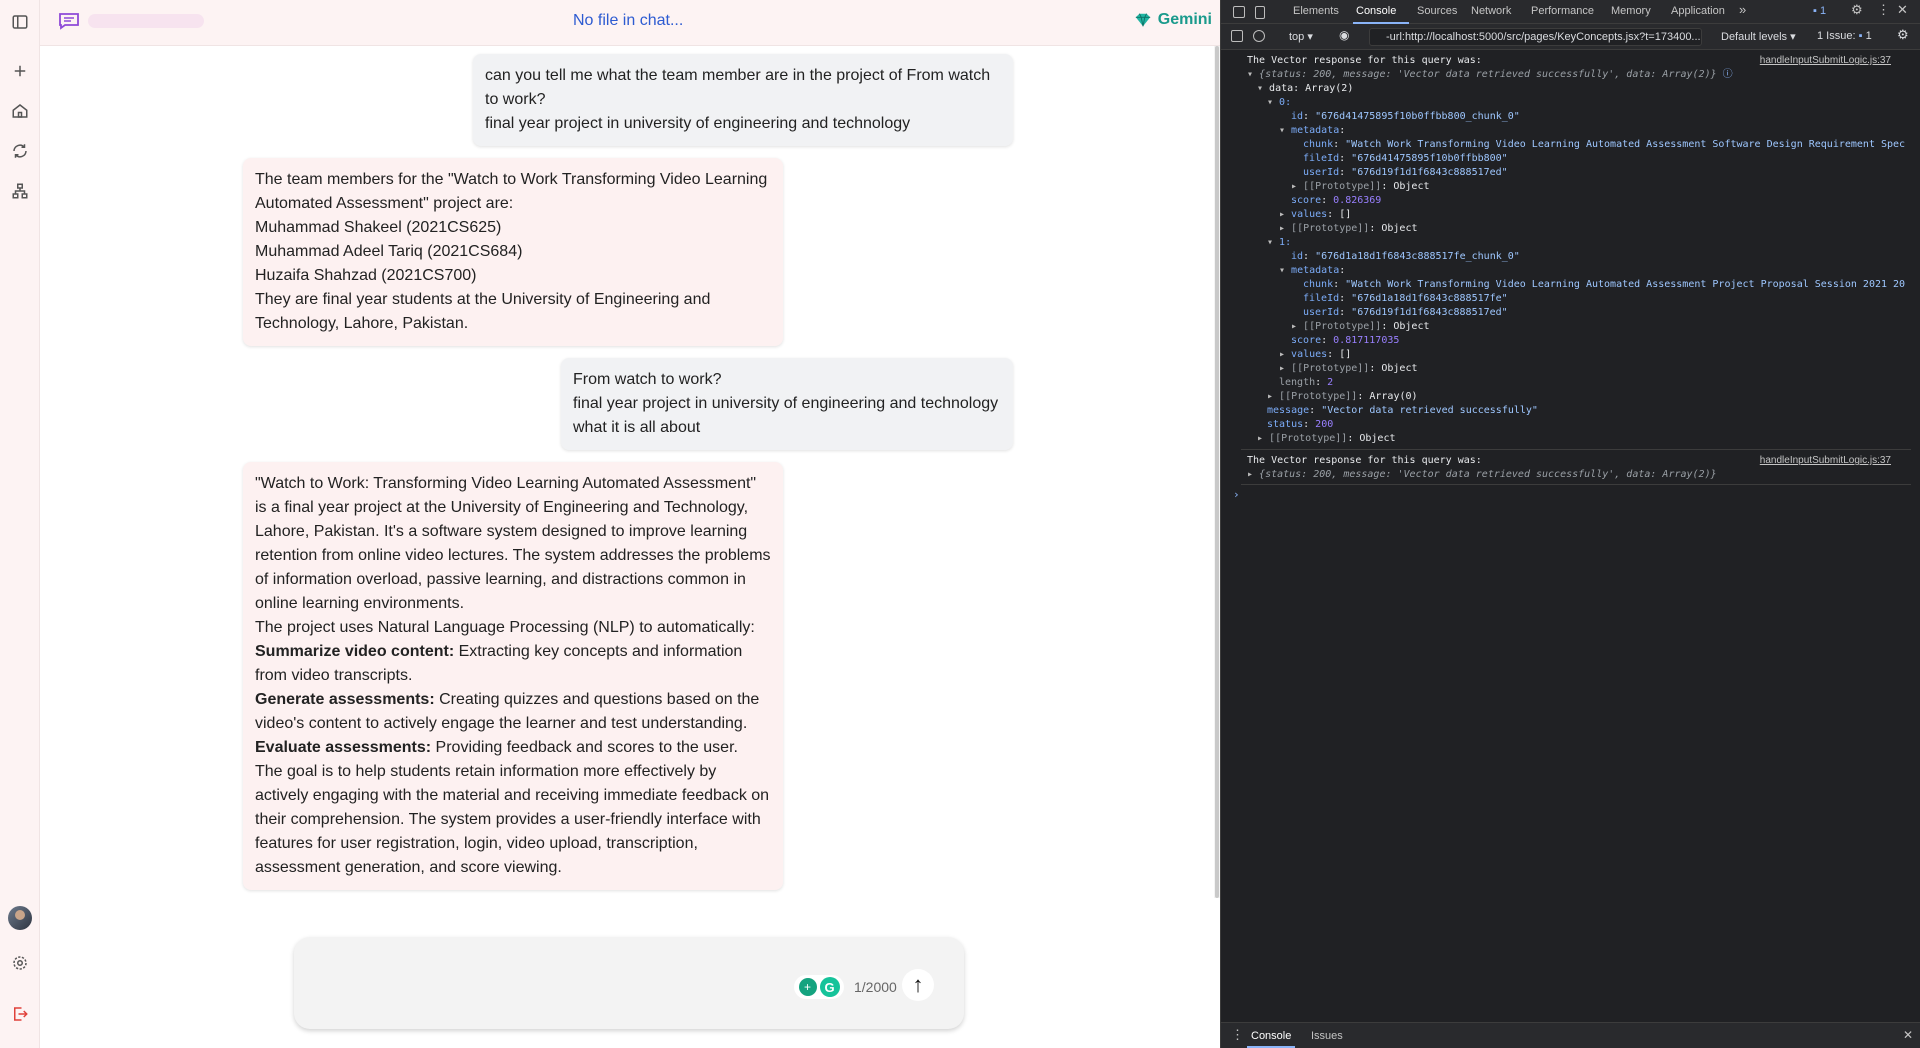 This screenshot has width=1920, height=1048. I want to click on tree-node-data: ▾ data: Array(2), so click(1305, 89).